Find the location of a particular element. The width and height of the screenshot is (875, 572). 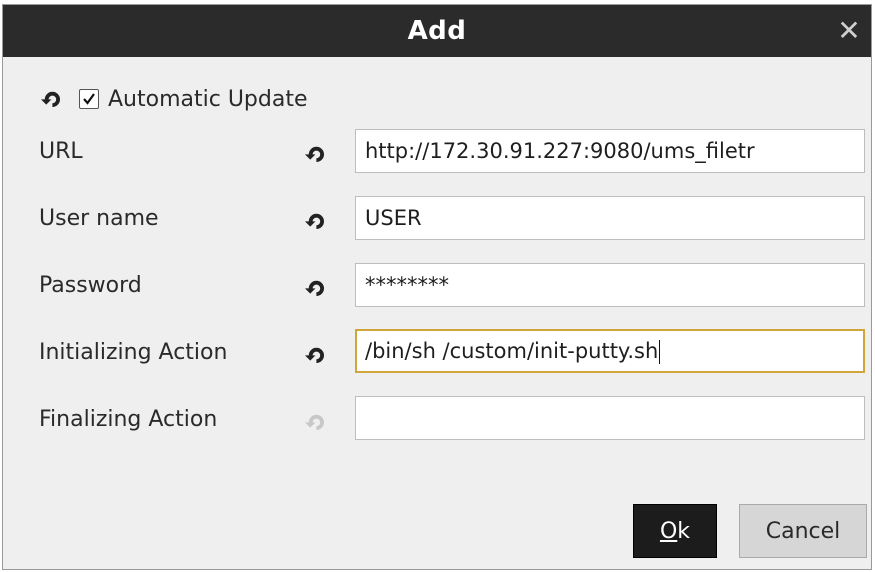

finalizing-action-input is located at coordinates (610, 418).